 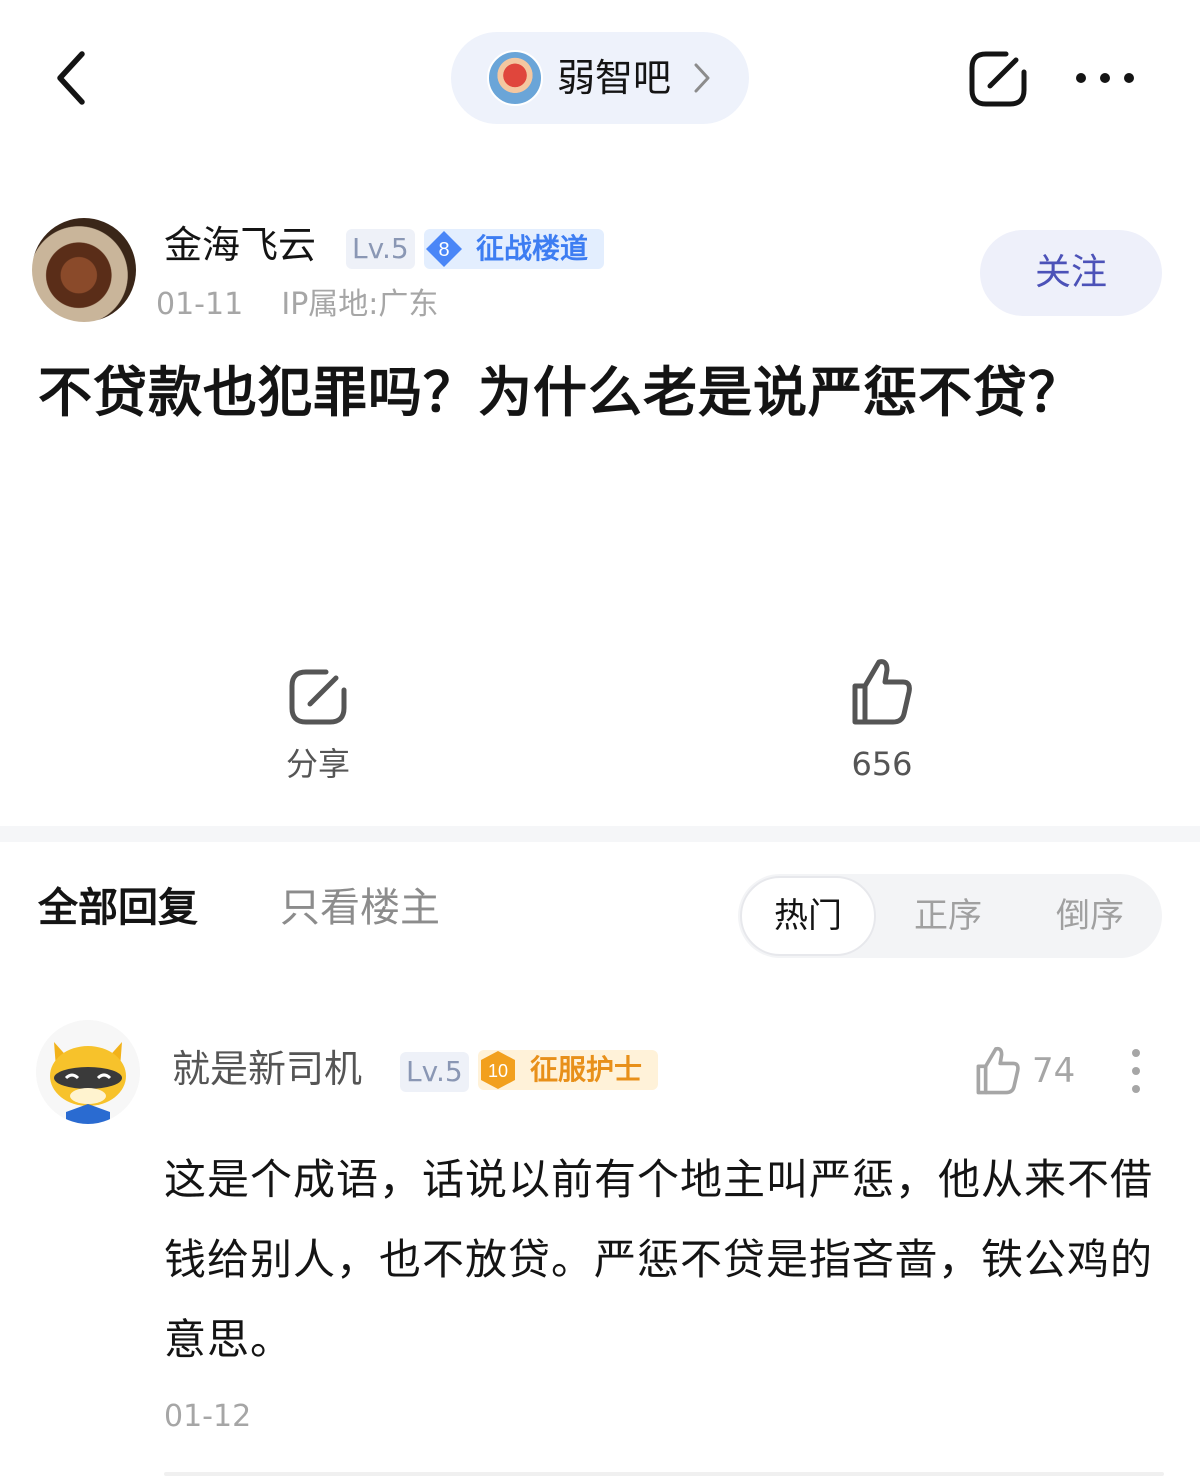 What do you see at coordinates (532, 248) in the screenshot?
I see `author-badge-title: 征战楼道` at bounding box center [532, 248].